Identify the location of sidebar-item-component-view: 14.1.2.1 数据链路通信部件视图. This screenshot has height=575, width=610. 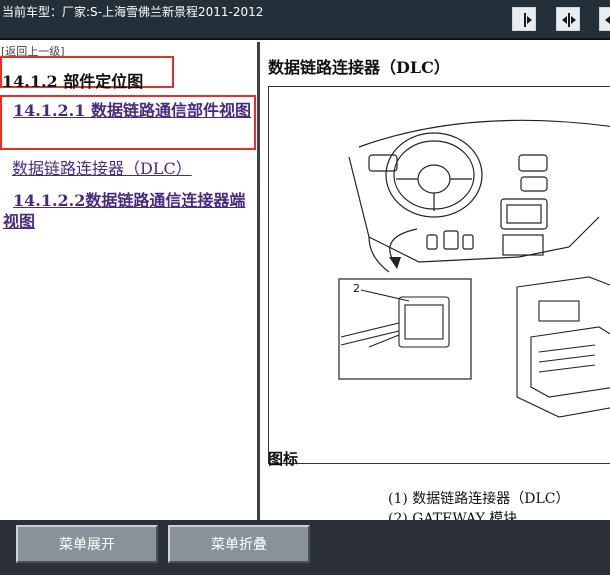
(129, 110).